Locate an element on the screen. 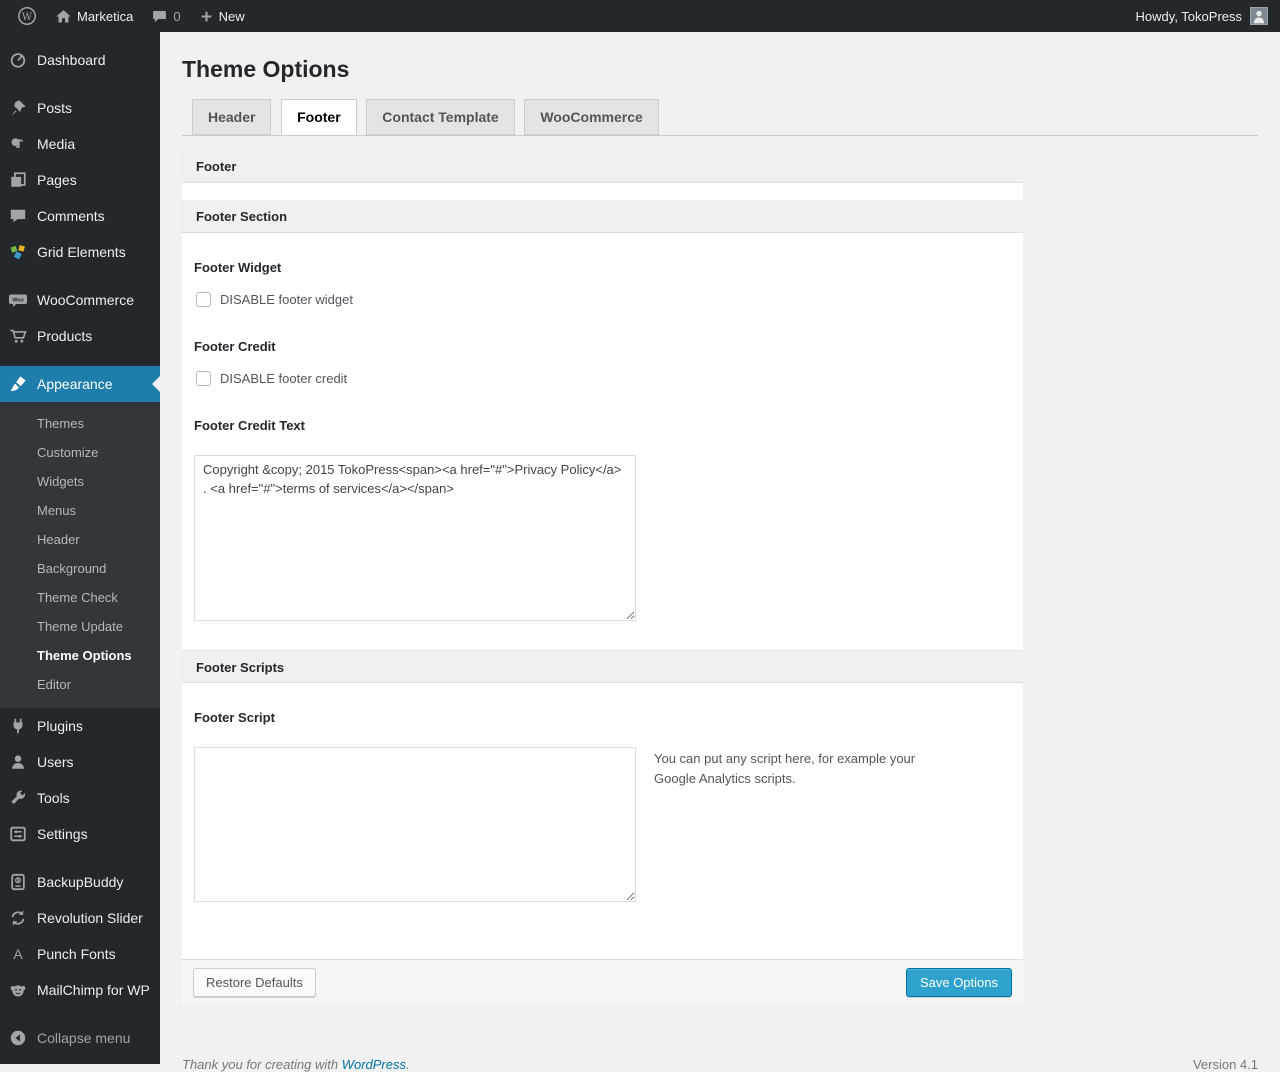 The image size is (1280, 1072). version-label: Version 4.1 is located at coordinates (1225, 1064).